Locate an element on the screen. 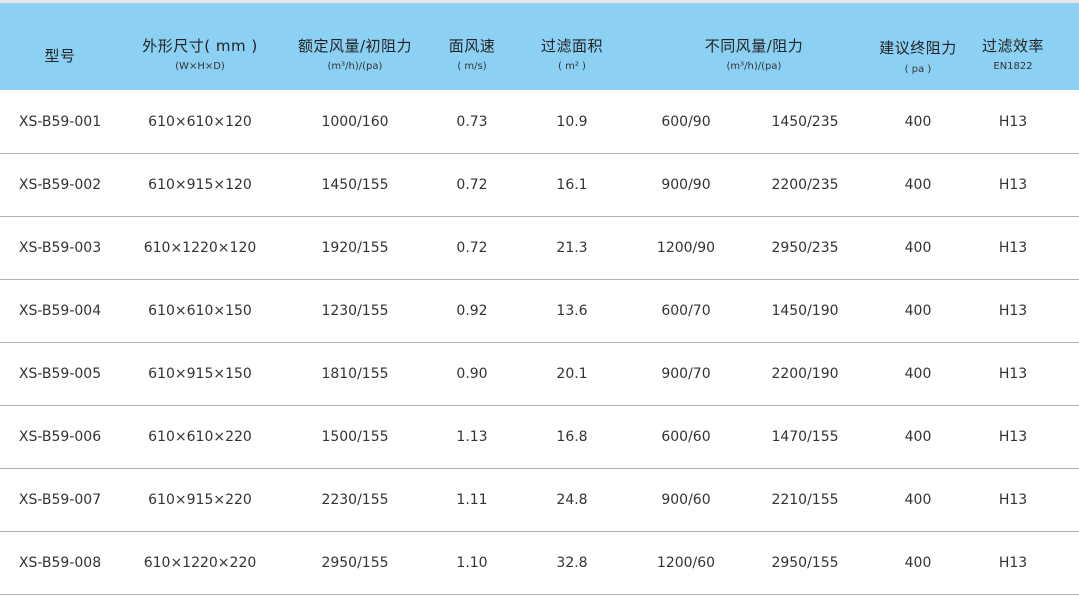 The image size is (1079, 596). cell-rated: 1230/155 is located at coordinates (355, 311).